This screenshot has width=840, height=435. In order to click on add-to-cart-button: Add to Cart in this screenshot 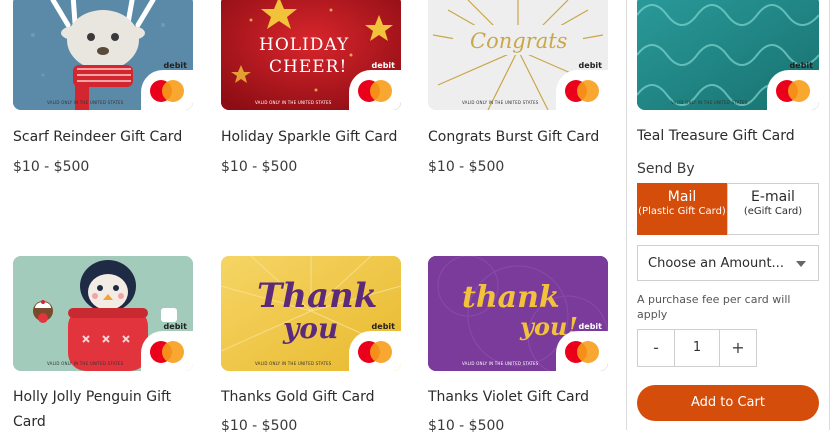, I will do `click(728, 403)`.